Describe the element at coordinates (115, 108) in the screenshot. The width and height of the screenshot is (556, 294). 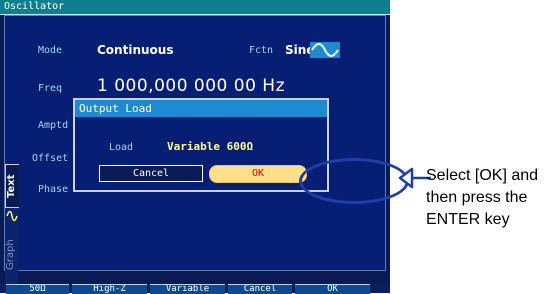
I see `dialog-title: Output Load` at that location.